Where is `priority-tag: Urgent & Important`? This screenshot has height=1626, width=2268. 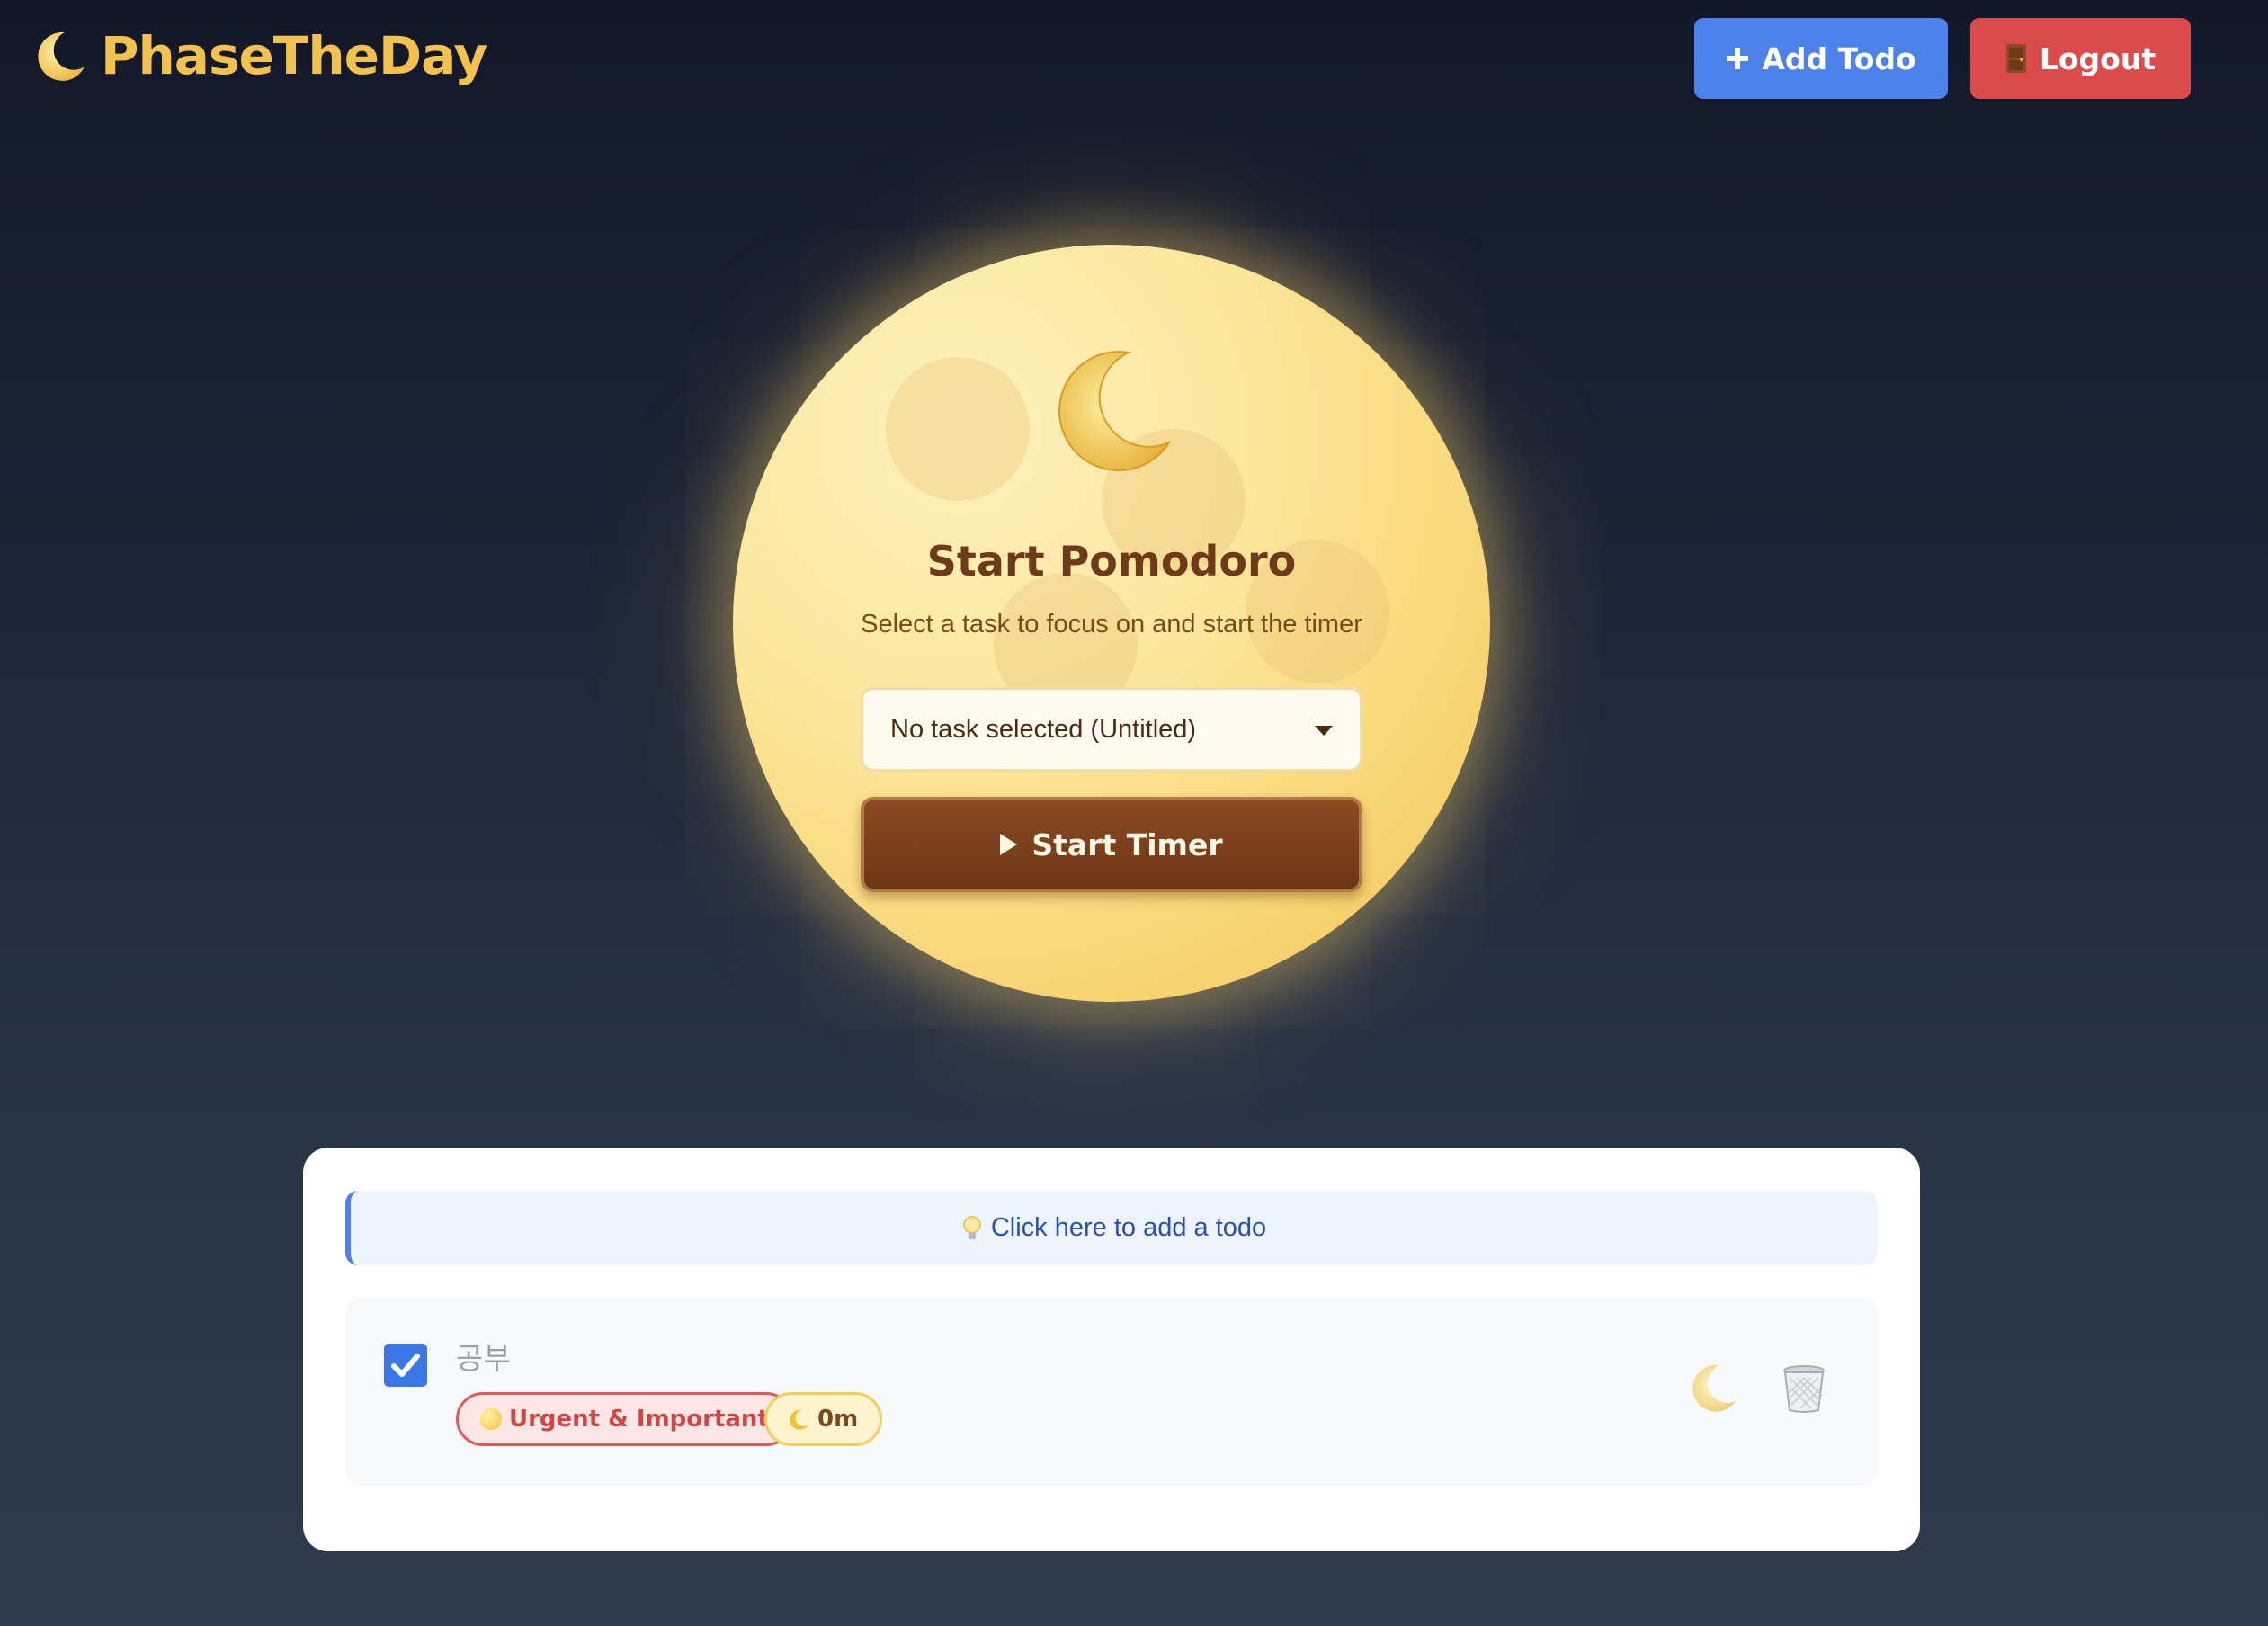
priority-tag: Urgent & Important is located at coordinates (625, 1419).